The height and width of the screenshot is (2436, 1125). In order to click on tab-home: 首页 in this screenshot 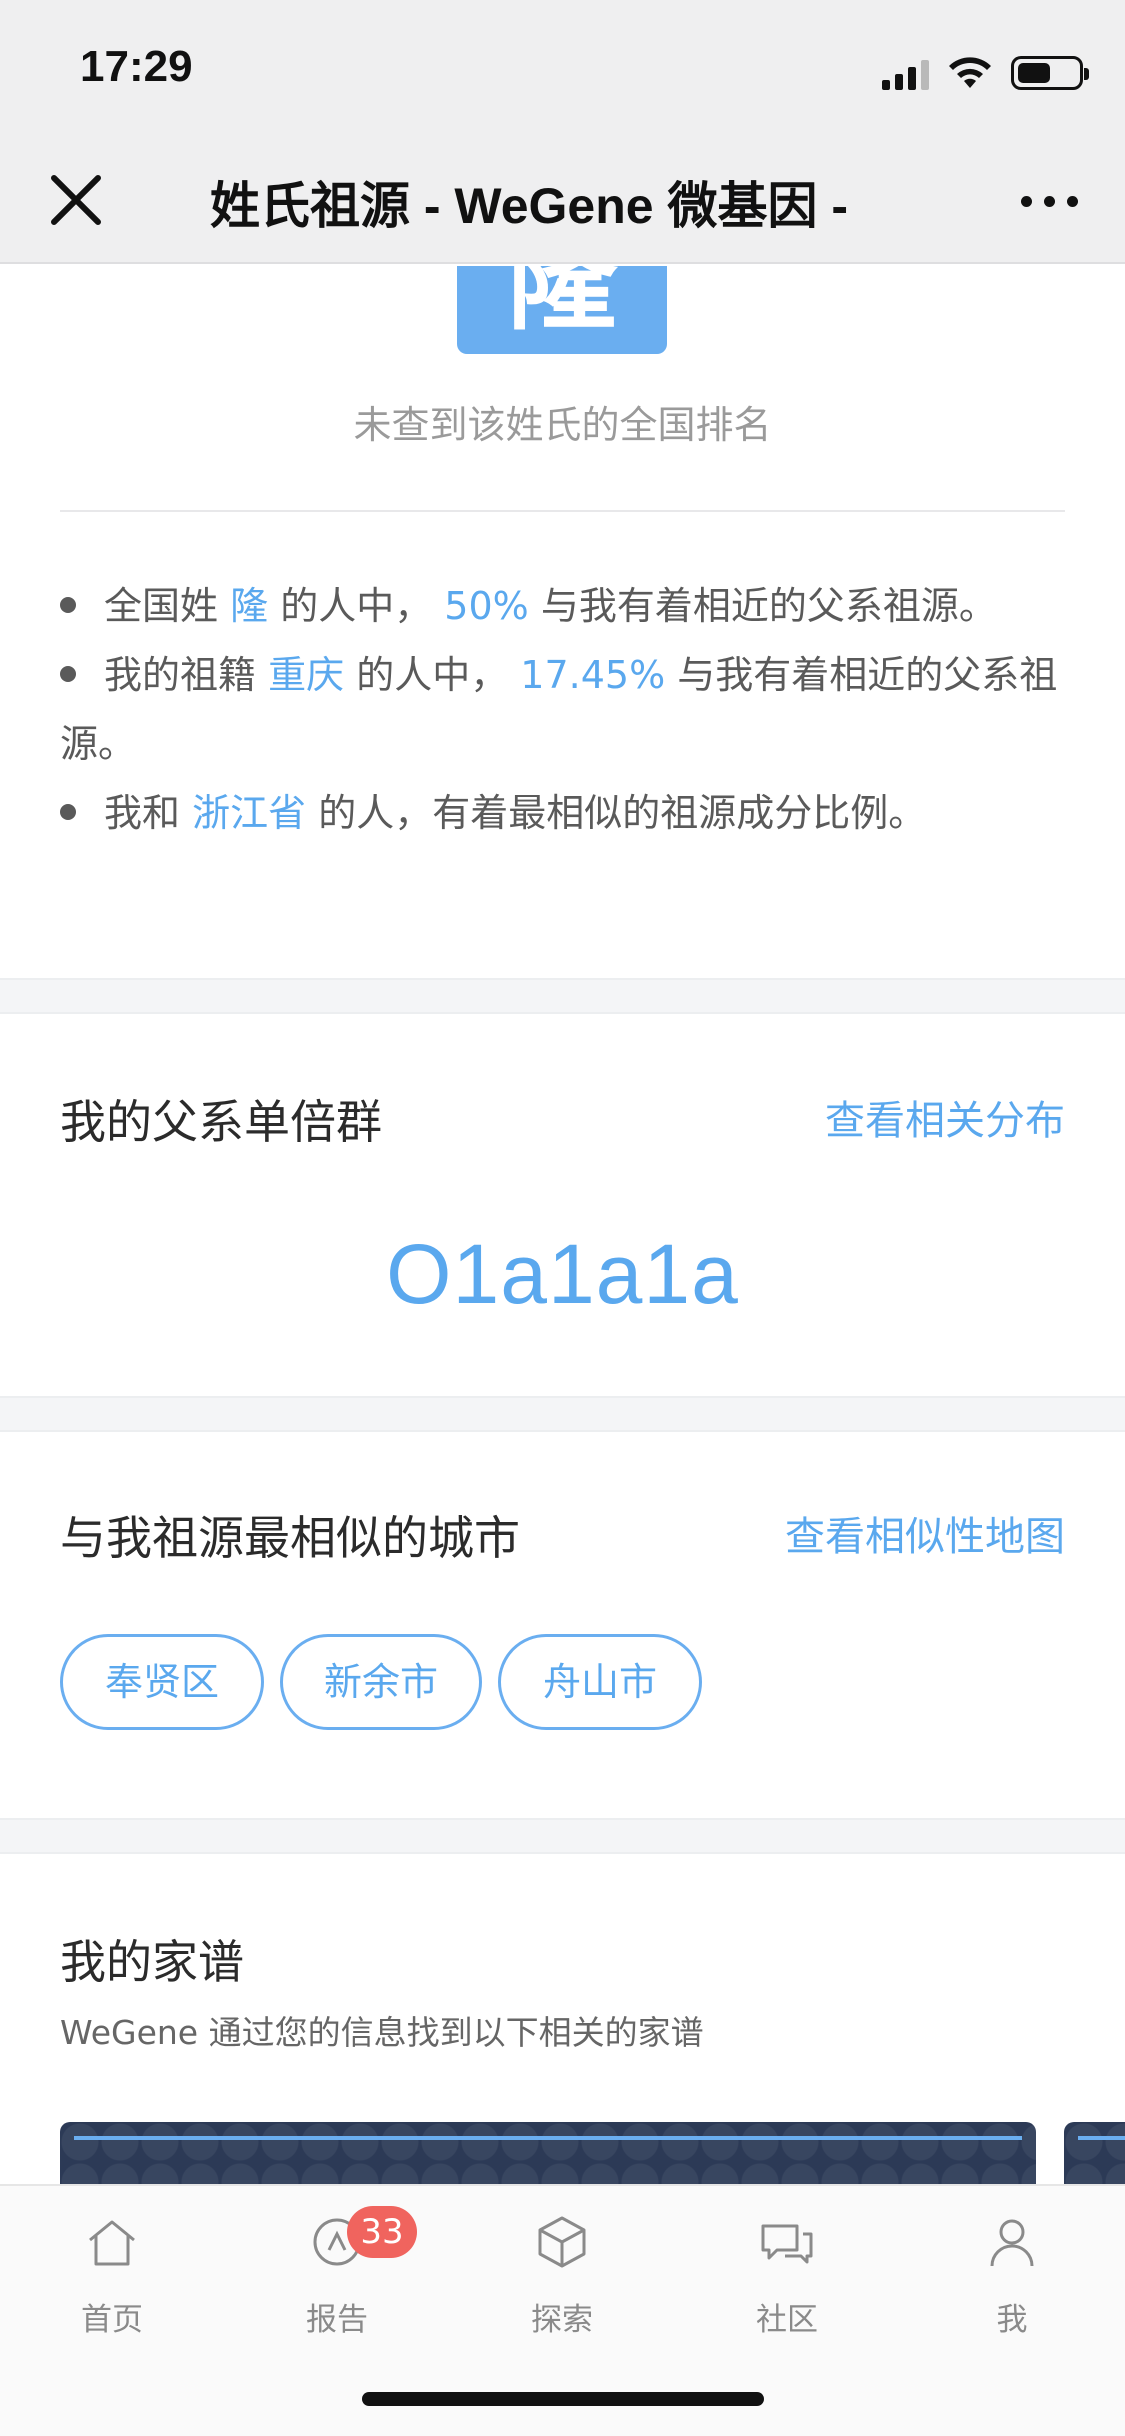, I will do `click(112, 2275)`.